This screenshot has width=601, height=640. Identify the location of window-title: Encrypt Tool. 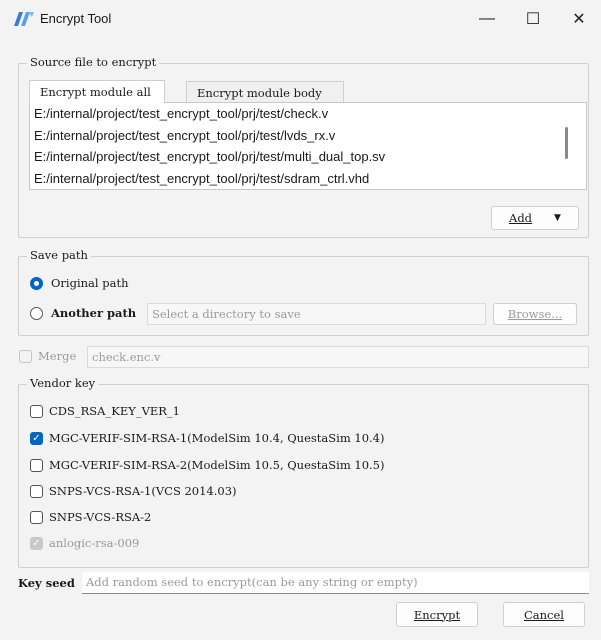
(76, 18).